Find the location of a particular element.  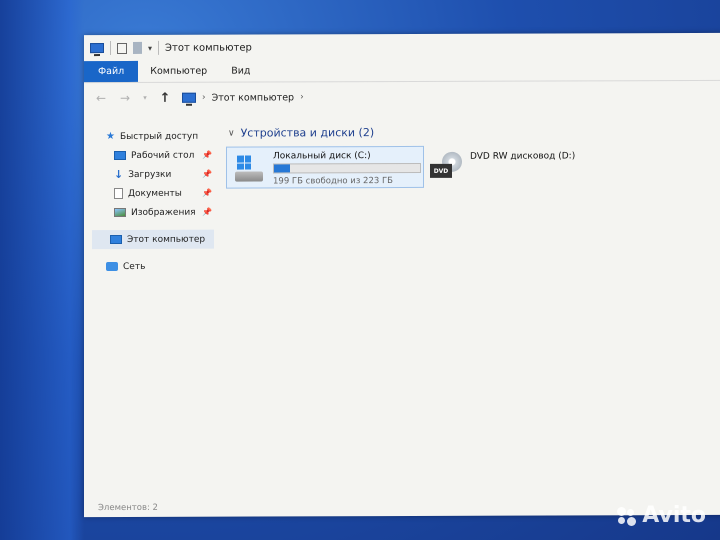

chevron-down-icon: ▾ is located at coordinates (145, 98).